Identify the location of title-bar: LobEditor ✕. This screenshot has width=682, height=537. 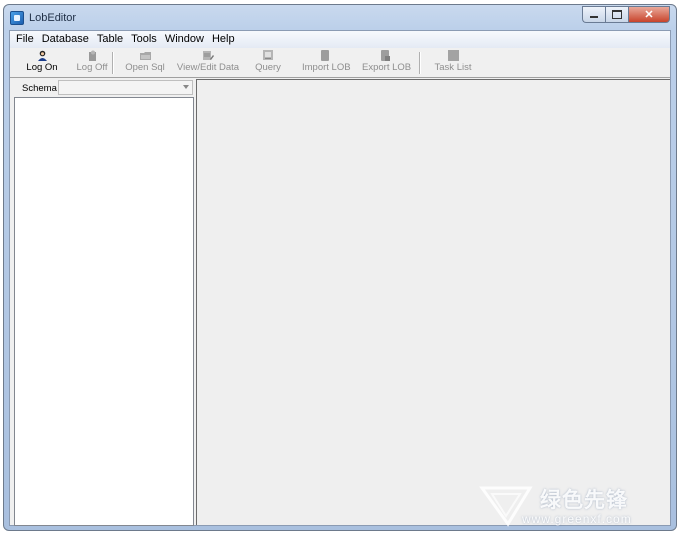
(340, 17).